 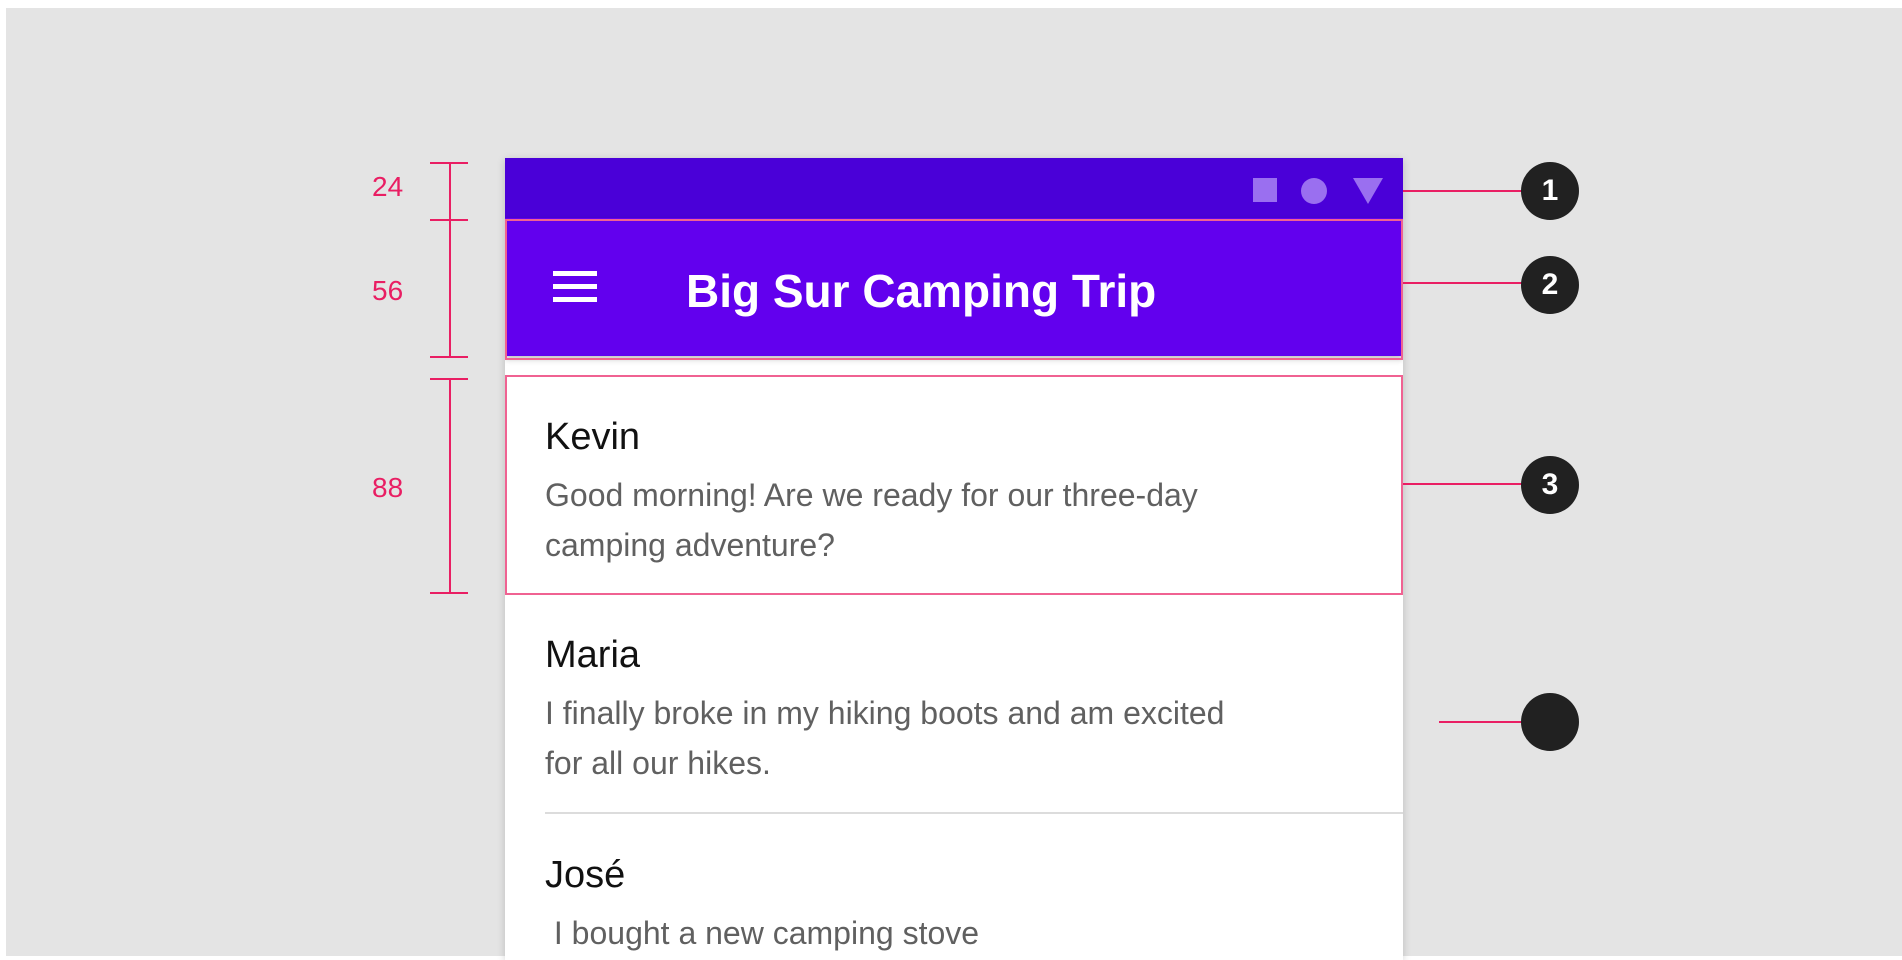 I want to click on status-bar, so click(x=954, y=188).